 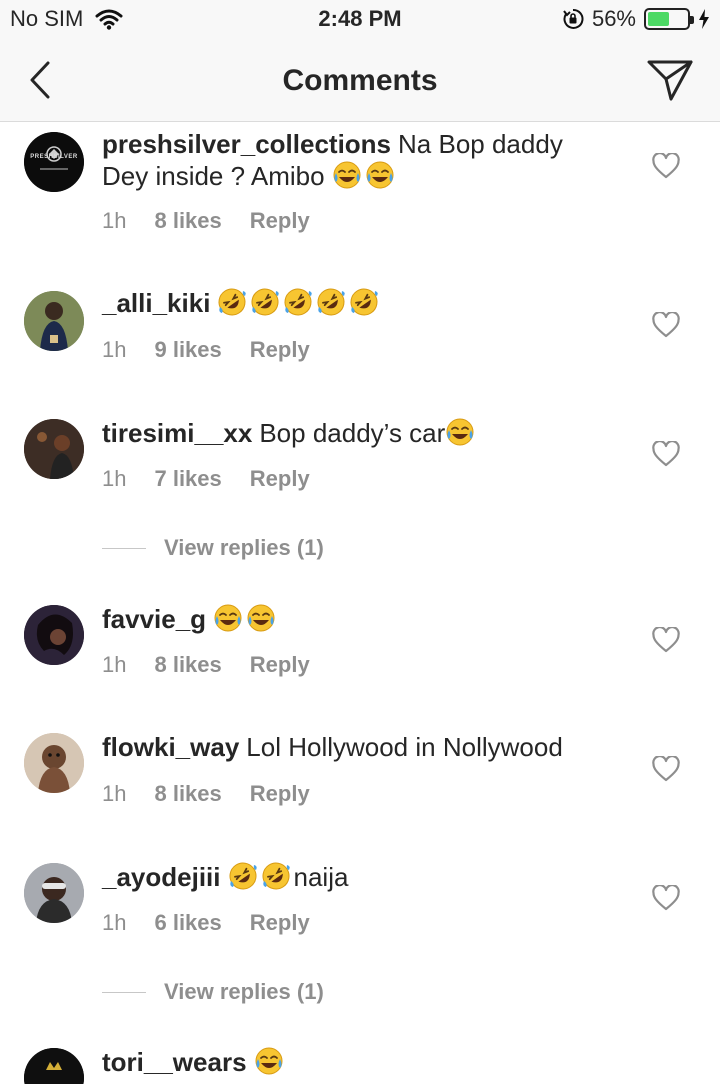 I want to click on comment-username: tiresimi__xx, so click(x=177, y=433).